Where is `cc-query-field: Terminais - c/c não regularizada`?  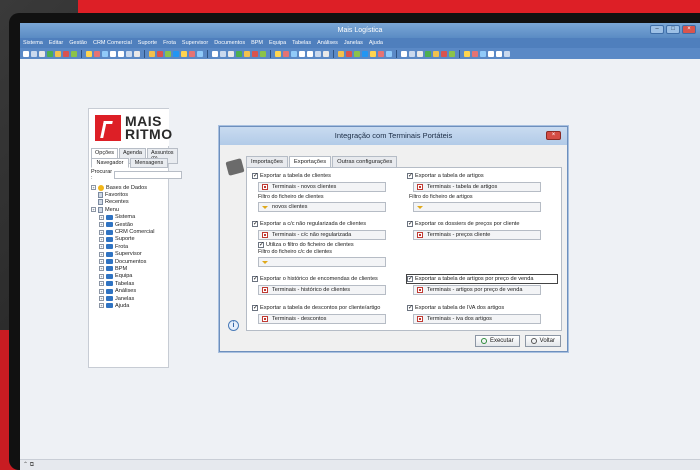 cc-query-field: Terminais - c/c não regularizada is located at coordinates (322, 235).